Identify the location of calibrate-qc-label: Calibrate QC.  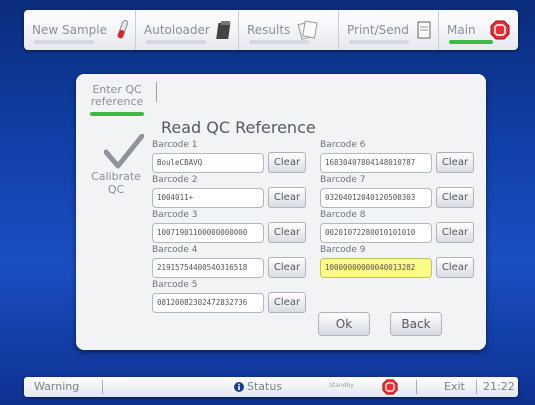
(116, 183).